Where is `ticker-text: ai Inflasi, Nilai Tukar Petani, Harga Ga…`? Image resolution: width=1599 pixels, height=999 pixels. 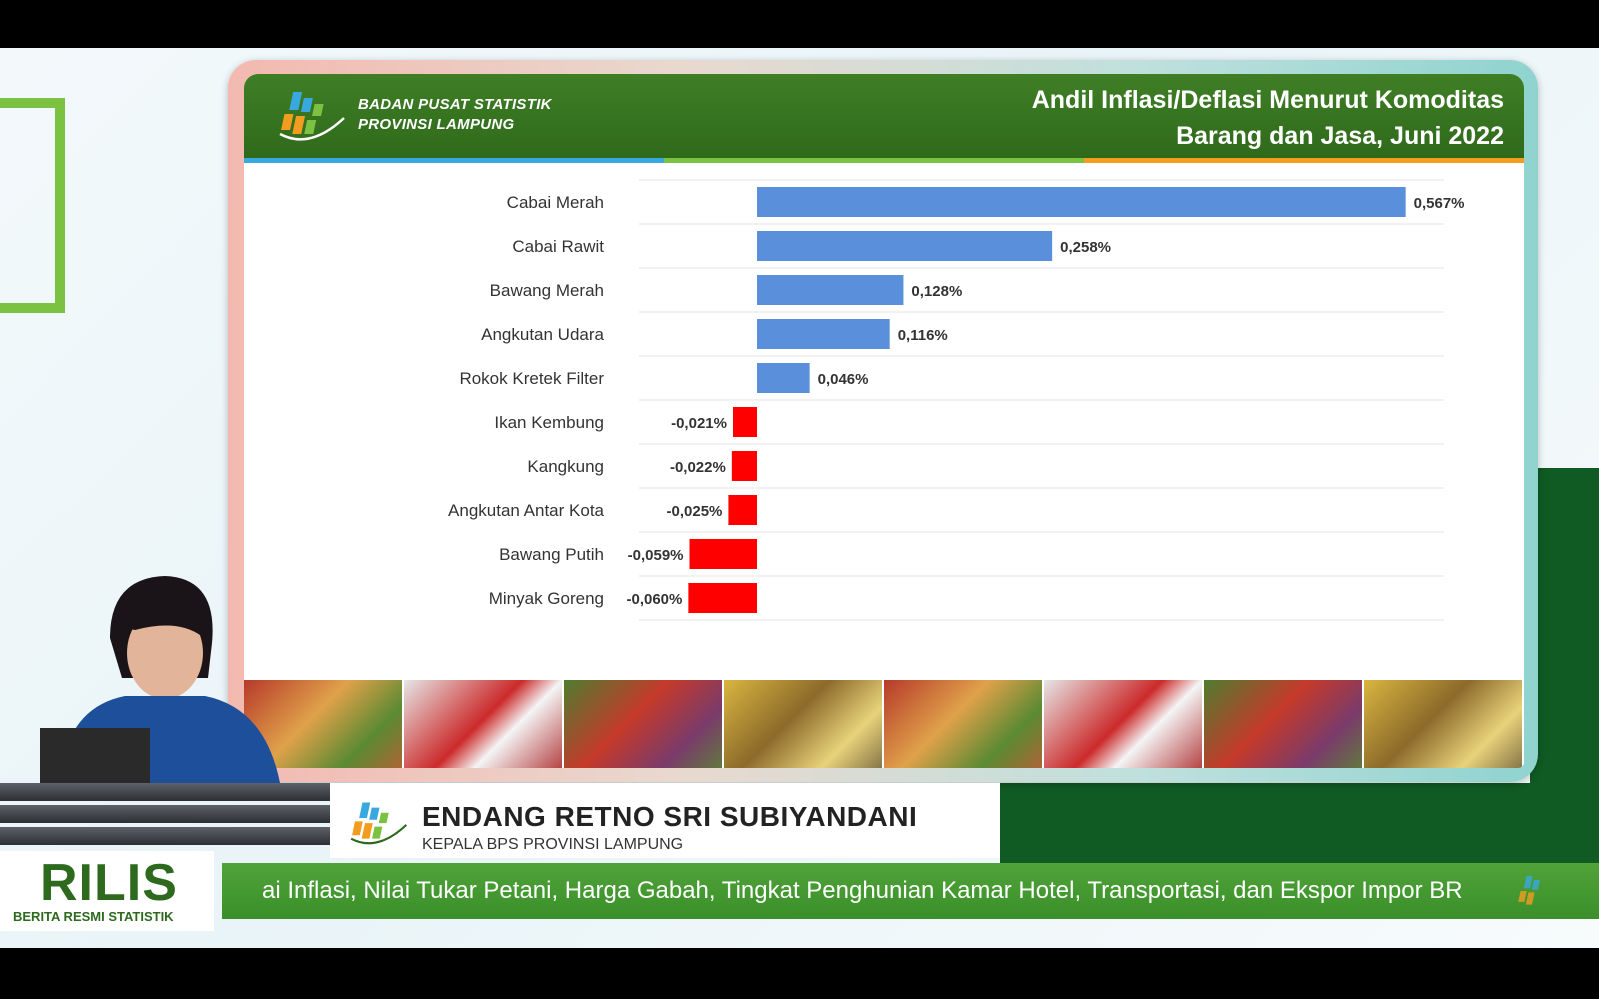
ticker-text: ai Inflasi, Nilai Tukar Petani, Harga Ga… is located at coordinates (862, 890).